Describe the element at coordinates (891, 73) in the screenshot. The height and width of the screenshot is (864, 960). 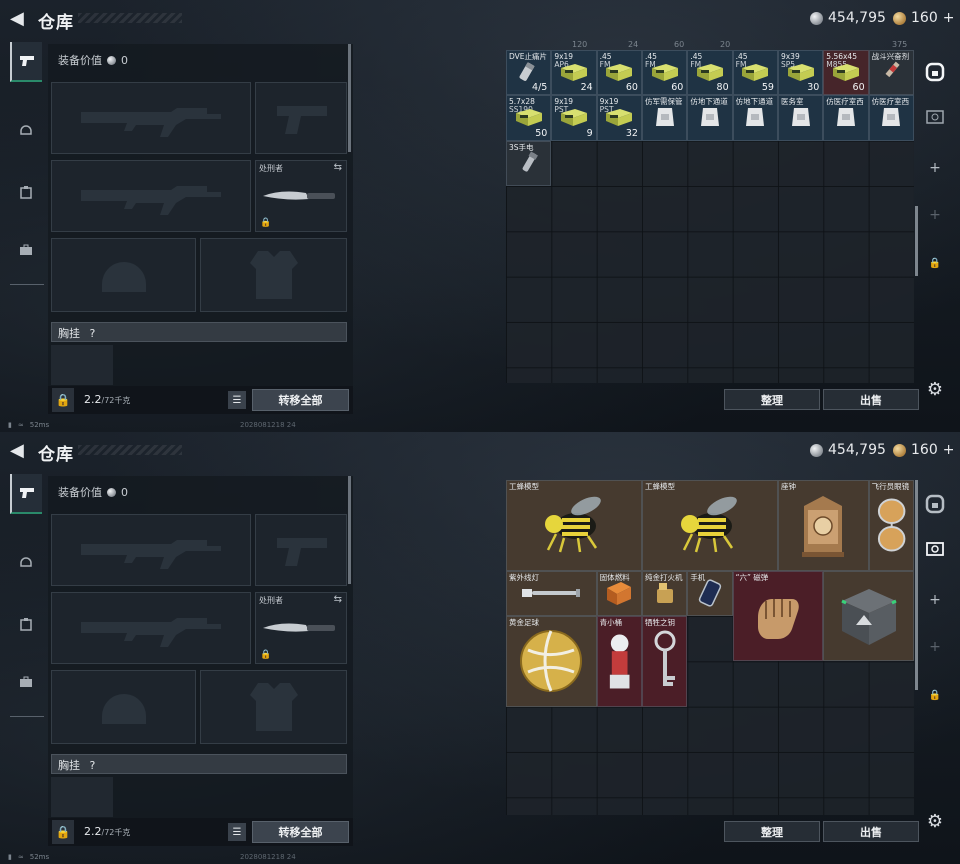
I see `inventory-item: 战斗兴奋剂` at that location.